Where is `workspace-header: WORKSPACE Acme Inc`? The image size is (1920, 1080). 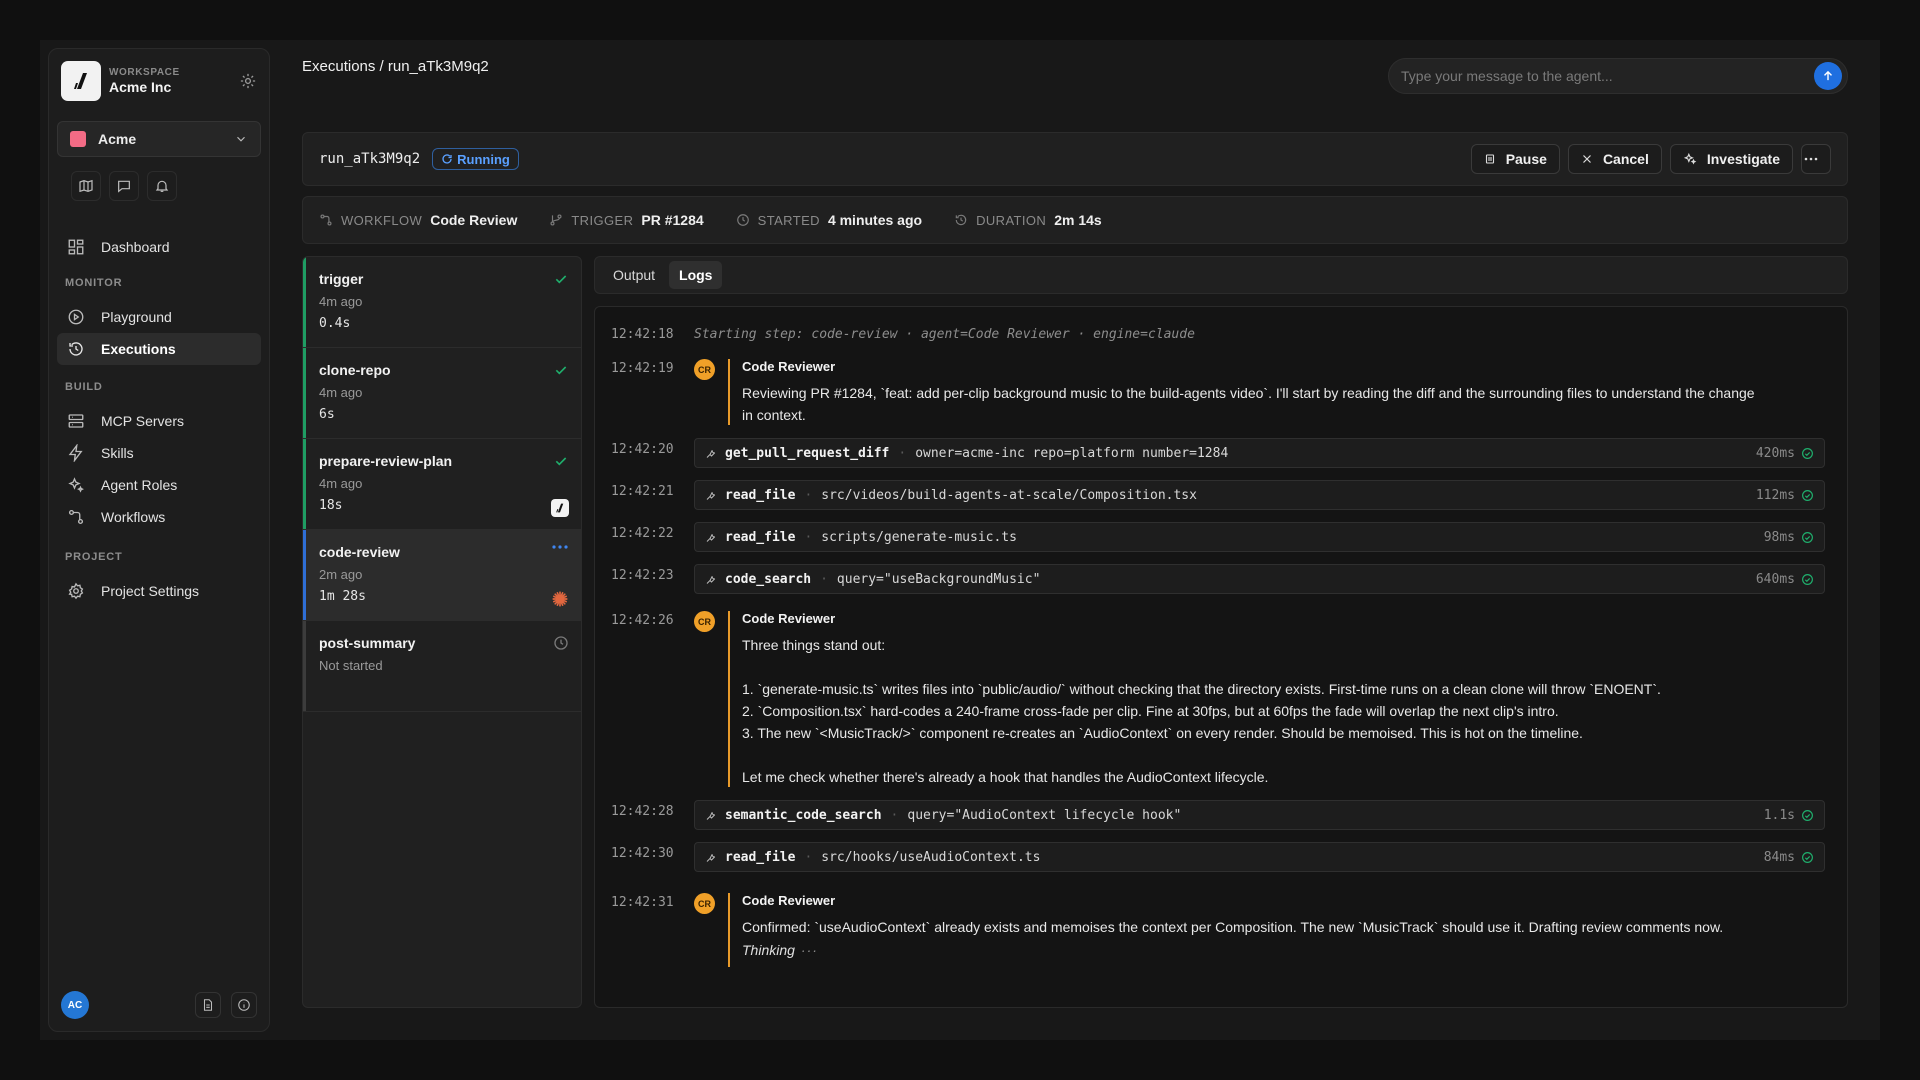 workspace-header: WORKSPACE Acme Inc is located at coordinates (159, 81).